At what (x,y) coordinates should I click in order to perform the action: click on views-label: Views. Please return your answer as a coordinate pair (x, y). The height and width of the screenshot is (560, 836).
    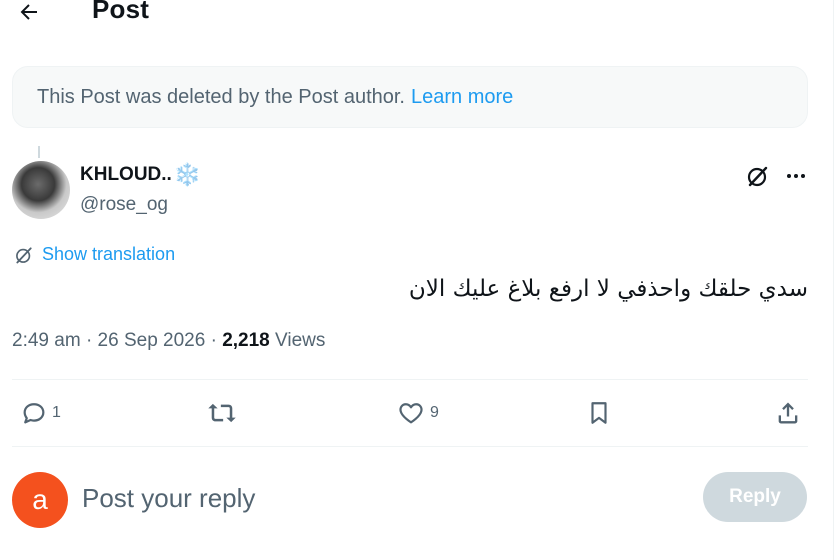
    Looking at the image, I should click on (300, 340).